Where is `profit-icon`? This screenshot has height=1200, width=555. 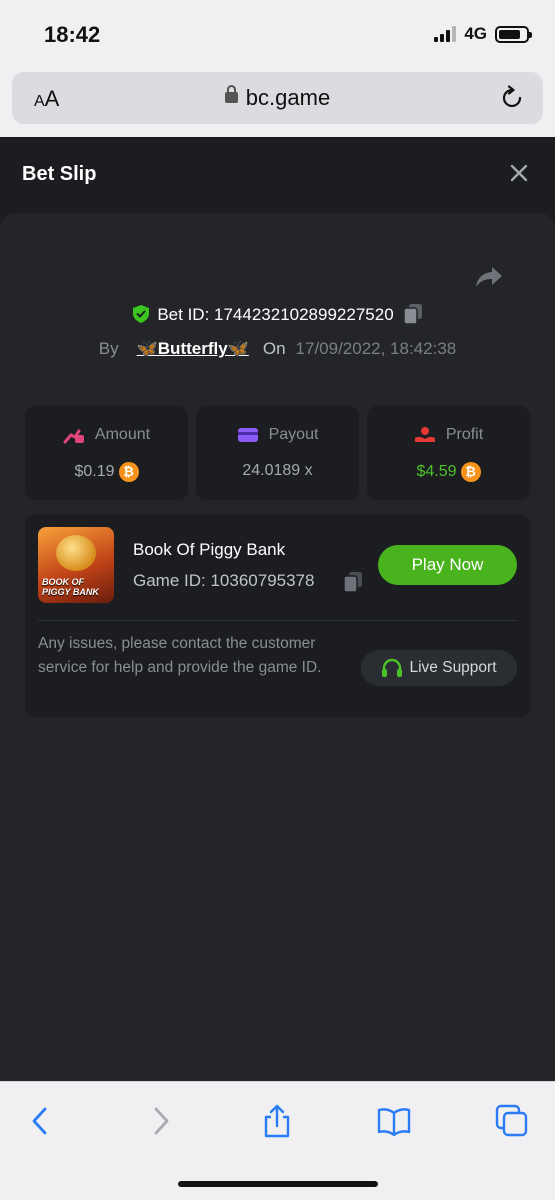
profit-icon is located at coordinates (424, 434).